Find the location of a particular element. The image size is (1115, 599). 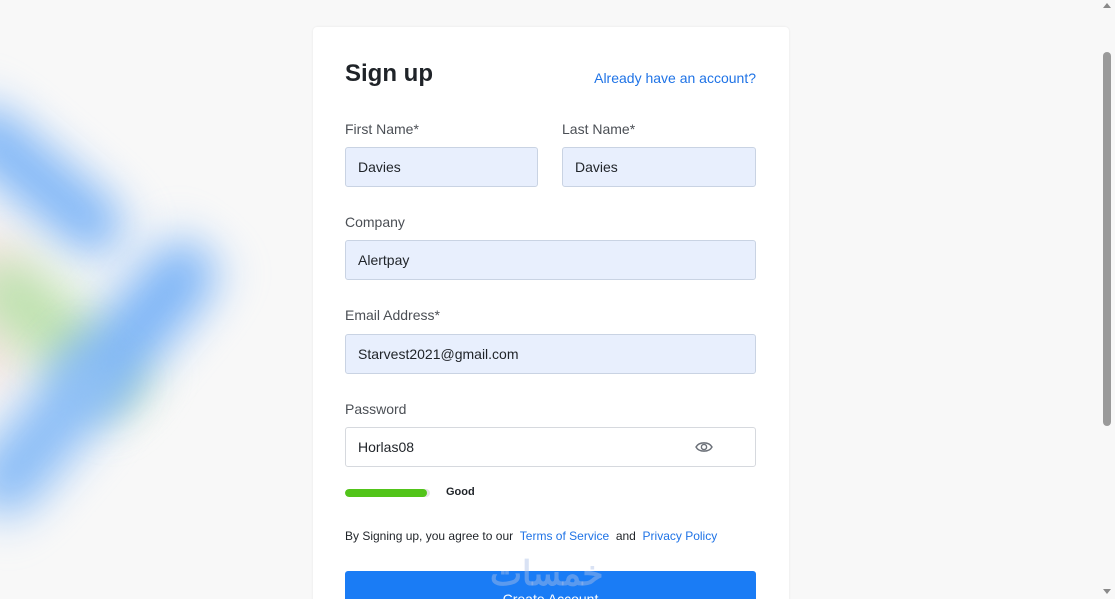

password-strength-fill is located at coordinates (386, 493).